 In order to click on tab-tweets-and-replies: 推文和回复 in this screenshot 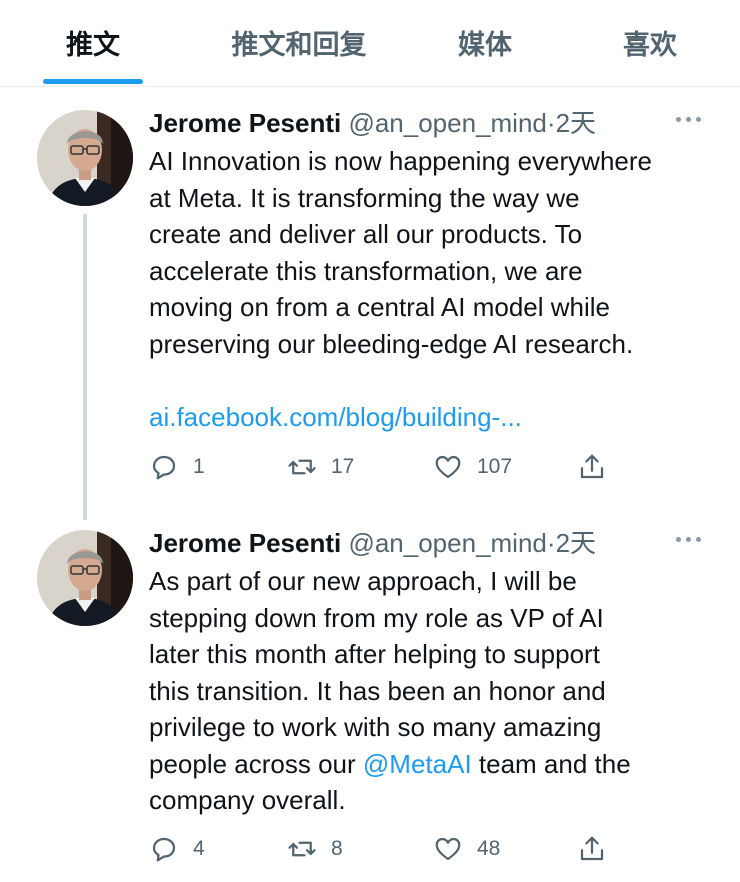, I will do `click(299, 43)`.